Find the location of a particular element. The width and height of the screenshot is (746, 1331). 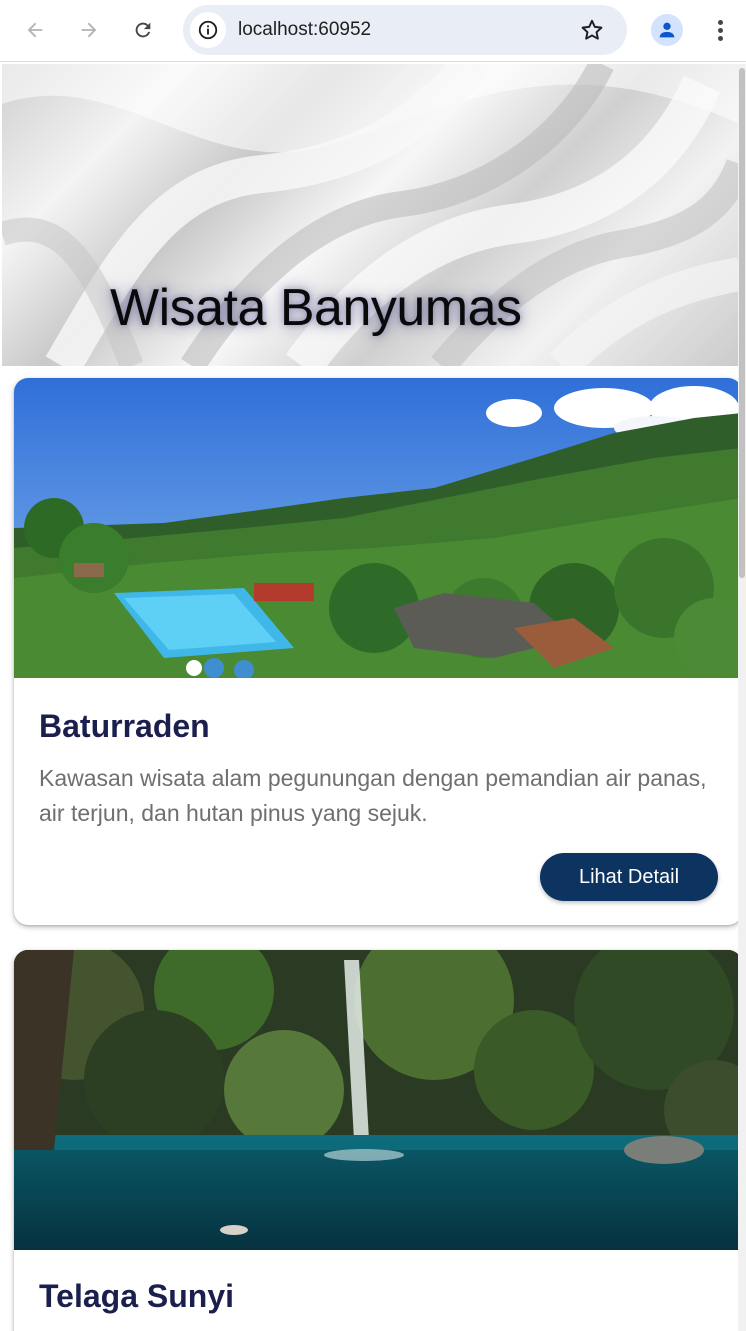

destination-name: Telaga Sunyi is located at coordinates (137, 1296).